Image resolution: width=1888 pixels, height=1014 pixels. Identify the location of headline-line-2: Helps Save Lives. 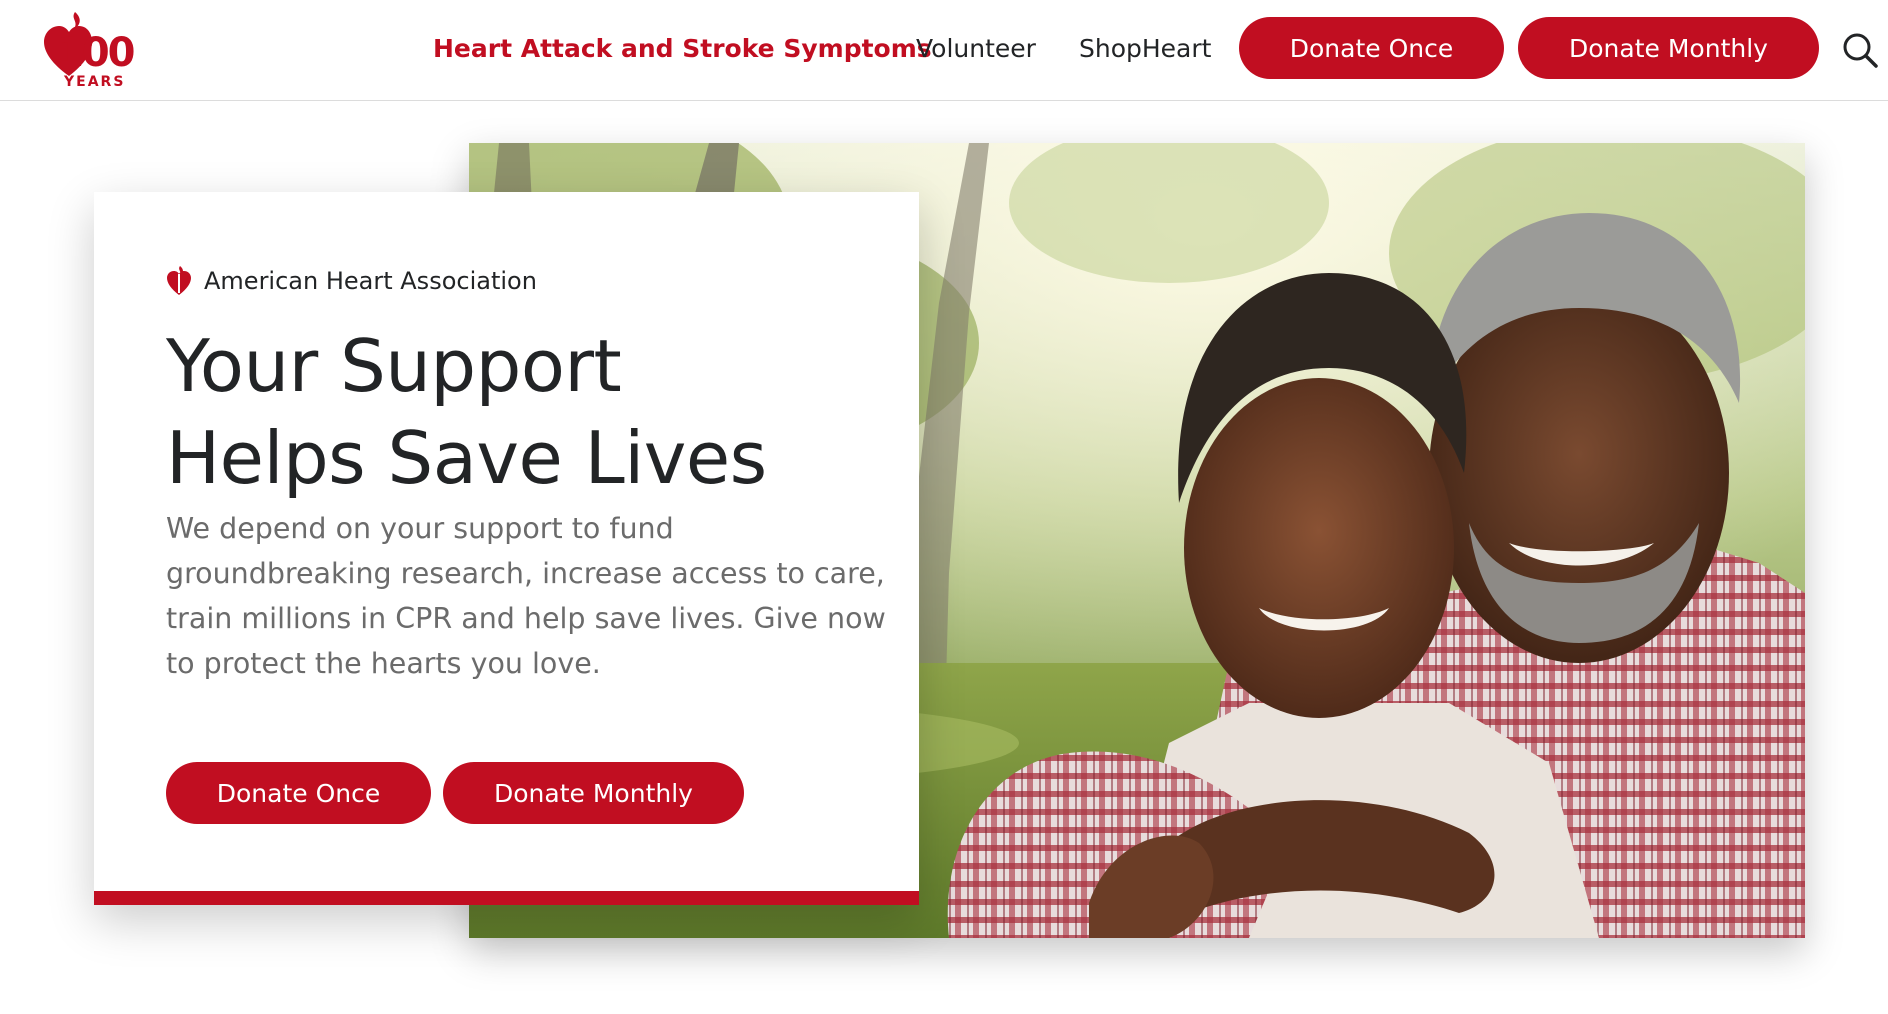
(466, 458).